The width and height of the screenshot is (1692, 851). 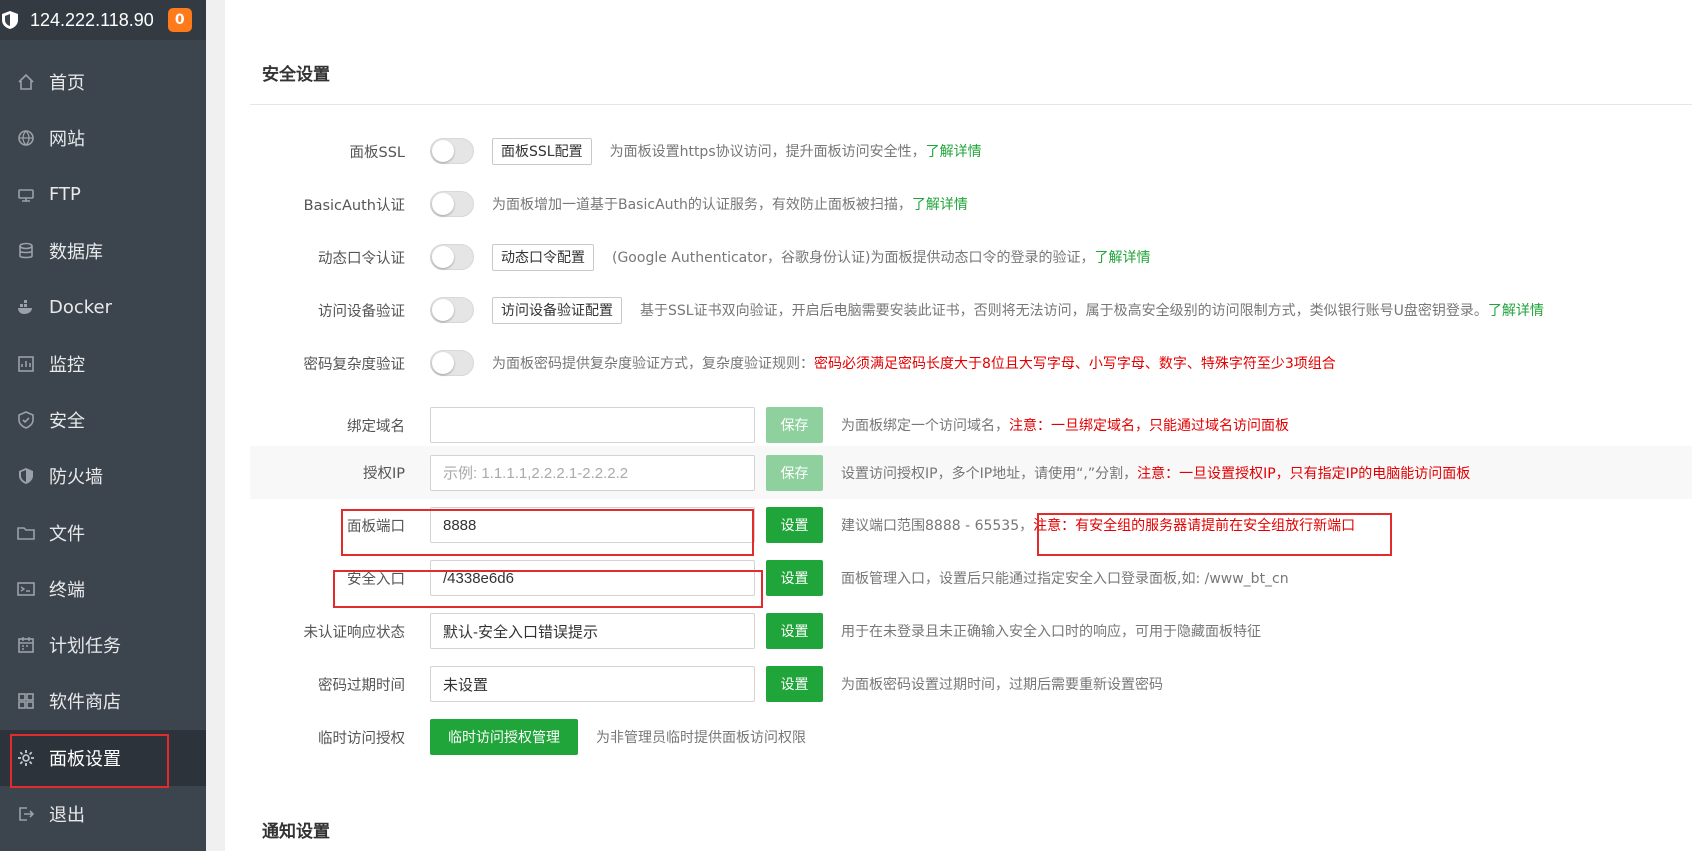 I want to click on bind-domain-input, so click(x=592, y=425).